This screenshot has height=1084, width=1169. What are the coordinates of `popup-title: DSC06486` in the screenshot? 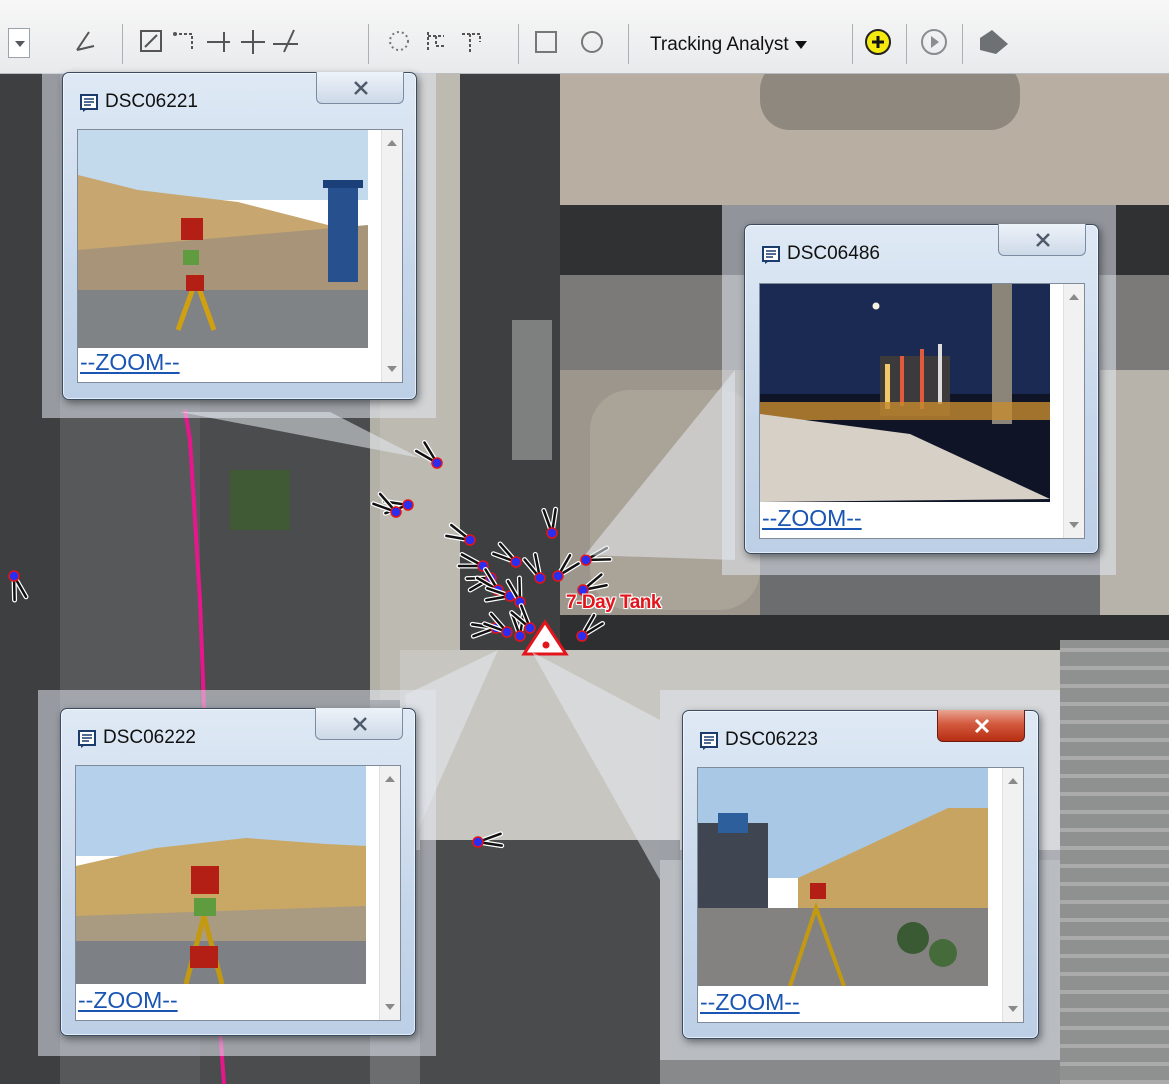 It's located at (833, 253).